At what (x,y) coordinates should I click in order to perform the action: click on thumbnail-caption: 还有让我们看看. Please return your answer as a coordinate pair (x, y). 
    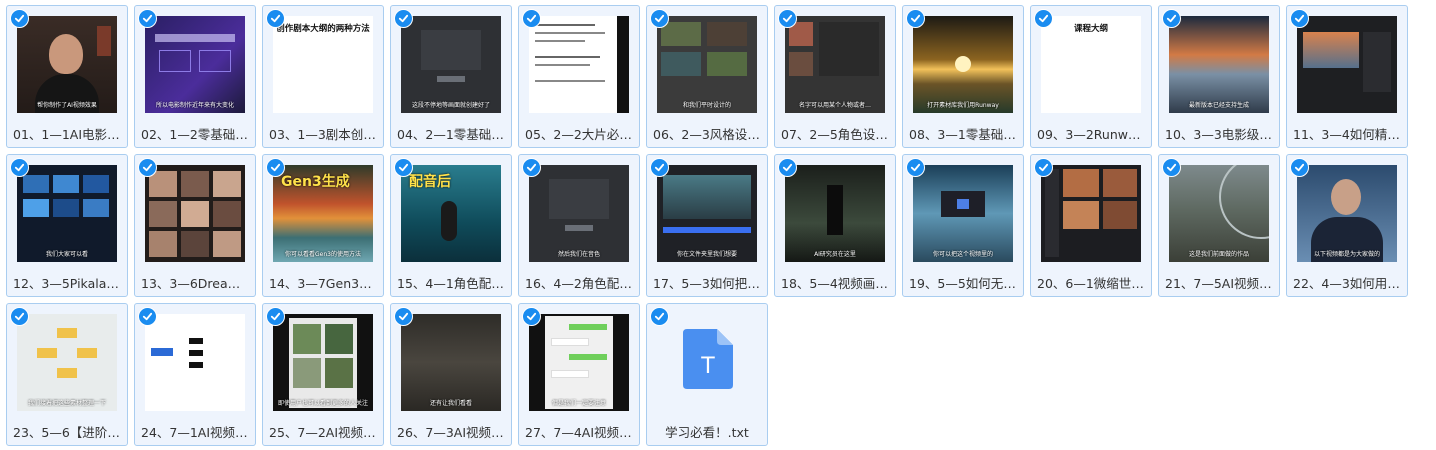
    Looking at the image, I should click on (450, 403).